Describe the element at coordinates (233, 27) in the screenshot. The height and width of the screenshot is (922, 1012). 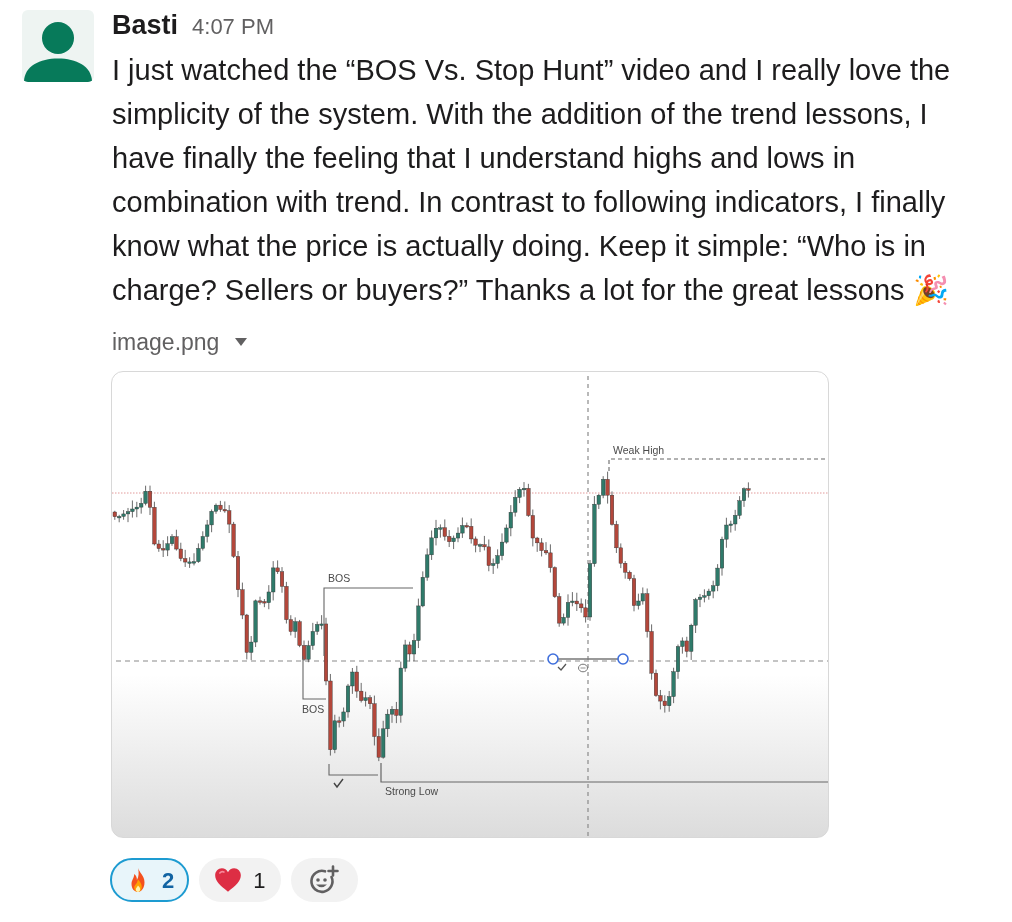
I see `message-time: 4:07 PM` at that location.